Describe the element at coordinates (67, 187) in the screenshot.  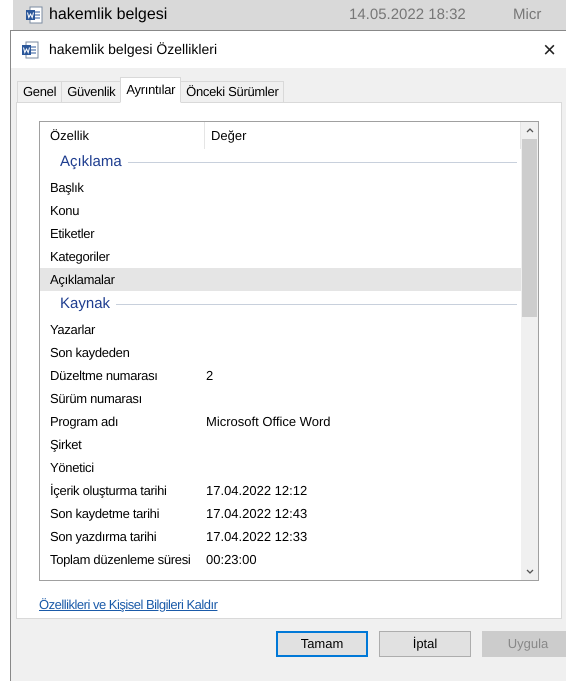
I see `property-name: Başlık` at that location.